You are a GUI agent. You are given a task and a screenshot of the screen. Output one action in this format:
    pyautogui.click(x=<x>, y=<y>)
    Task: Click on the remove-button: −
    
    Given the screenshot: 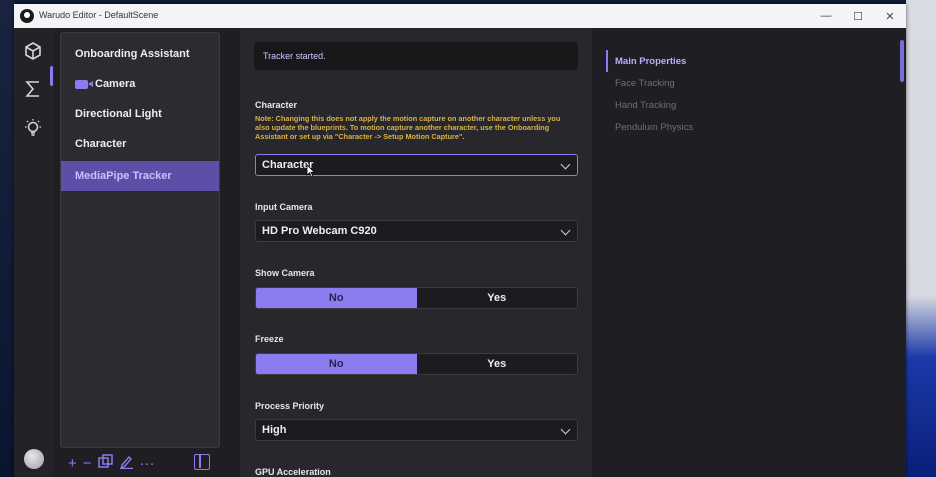 What is the action you would take?
    pyautogui.click(x=87, y=463)
    